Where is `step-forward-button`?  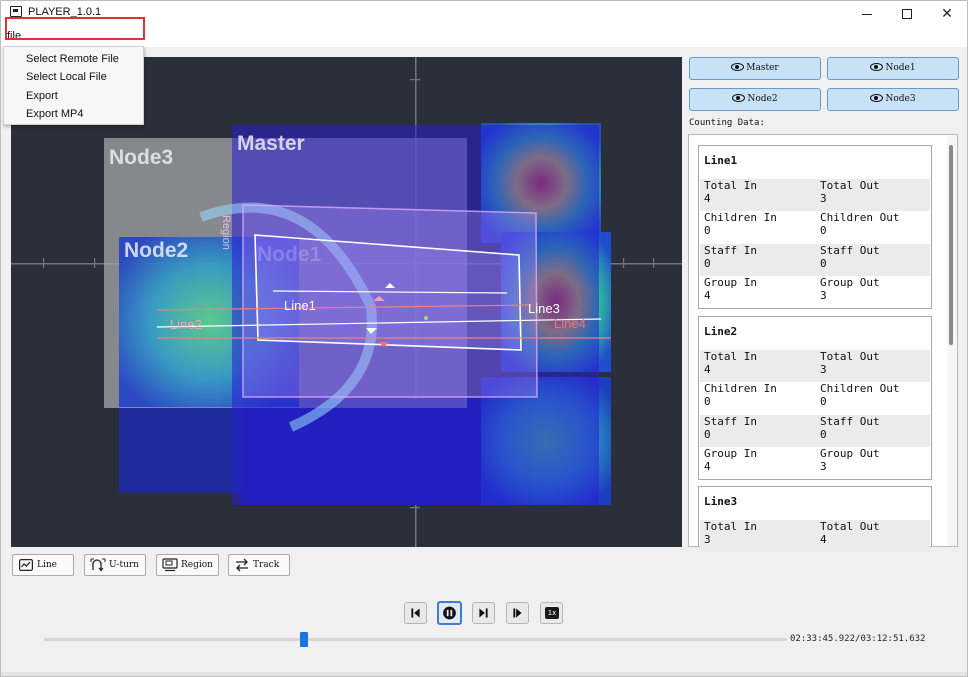
step-forward-button is located at coordinates (517, 613).